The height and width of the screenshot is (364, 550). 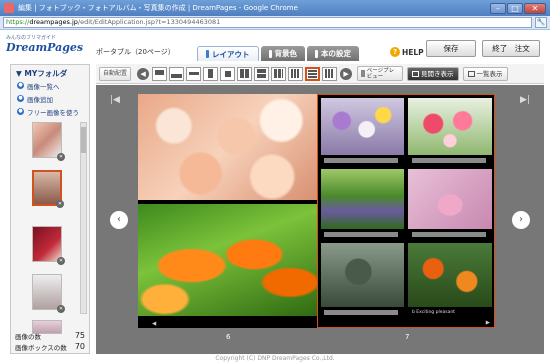 I want to click on spread-view-button: 見開き表示, so click(x=433, y=73).